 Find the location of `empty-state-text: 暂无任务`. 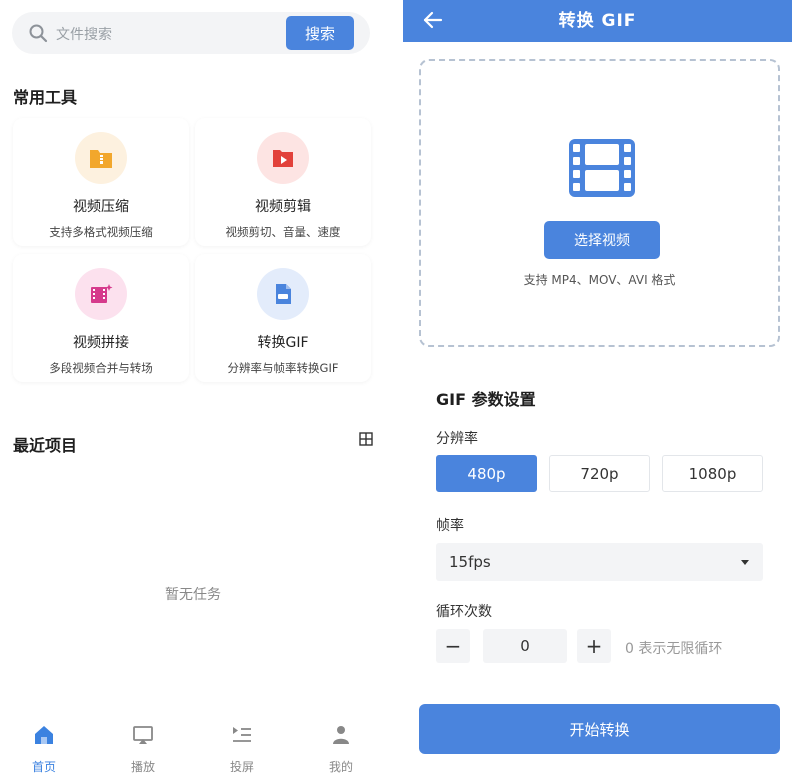

empty-state-text: 暂无任务 is located at coordinates (193, 595).